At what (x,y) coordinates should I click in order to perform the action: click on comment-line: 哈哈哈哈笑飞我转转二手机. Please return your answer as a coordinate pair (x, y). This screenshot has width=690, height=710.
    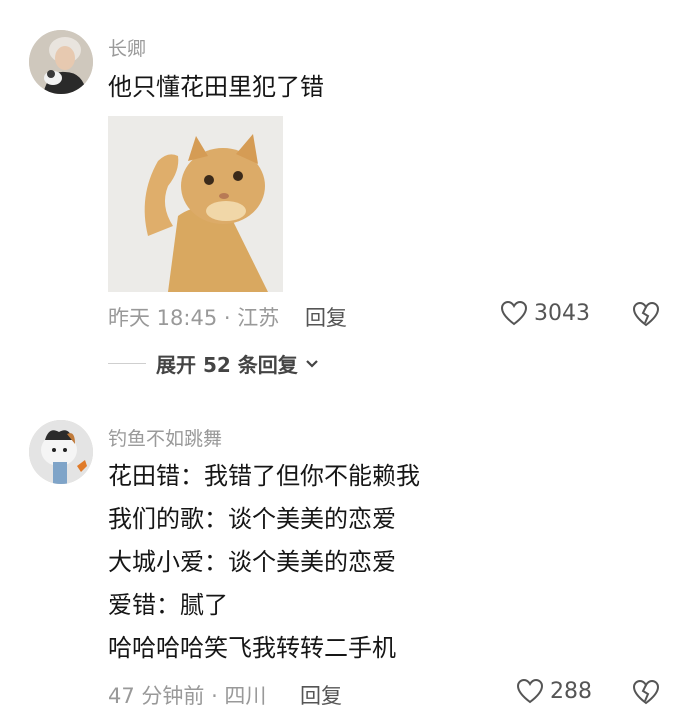
    Looking at the image, I should click on (252, 648).